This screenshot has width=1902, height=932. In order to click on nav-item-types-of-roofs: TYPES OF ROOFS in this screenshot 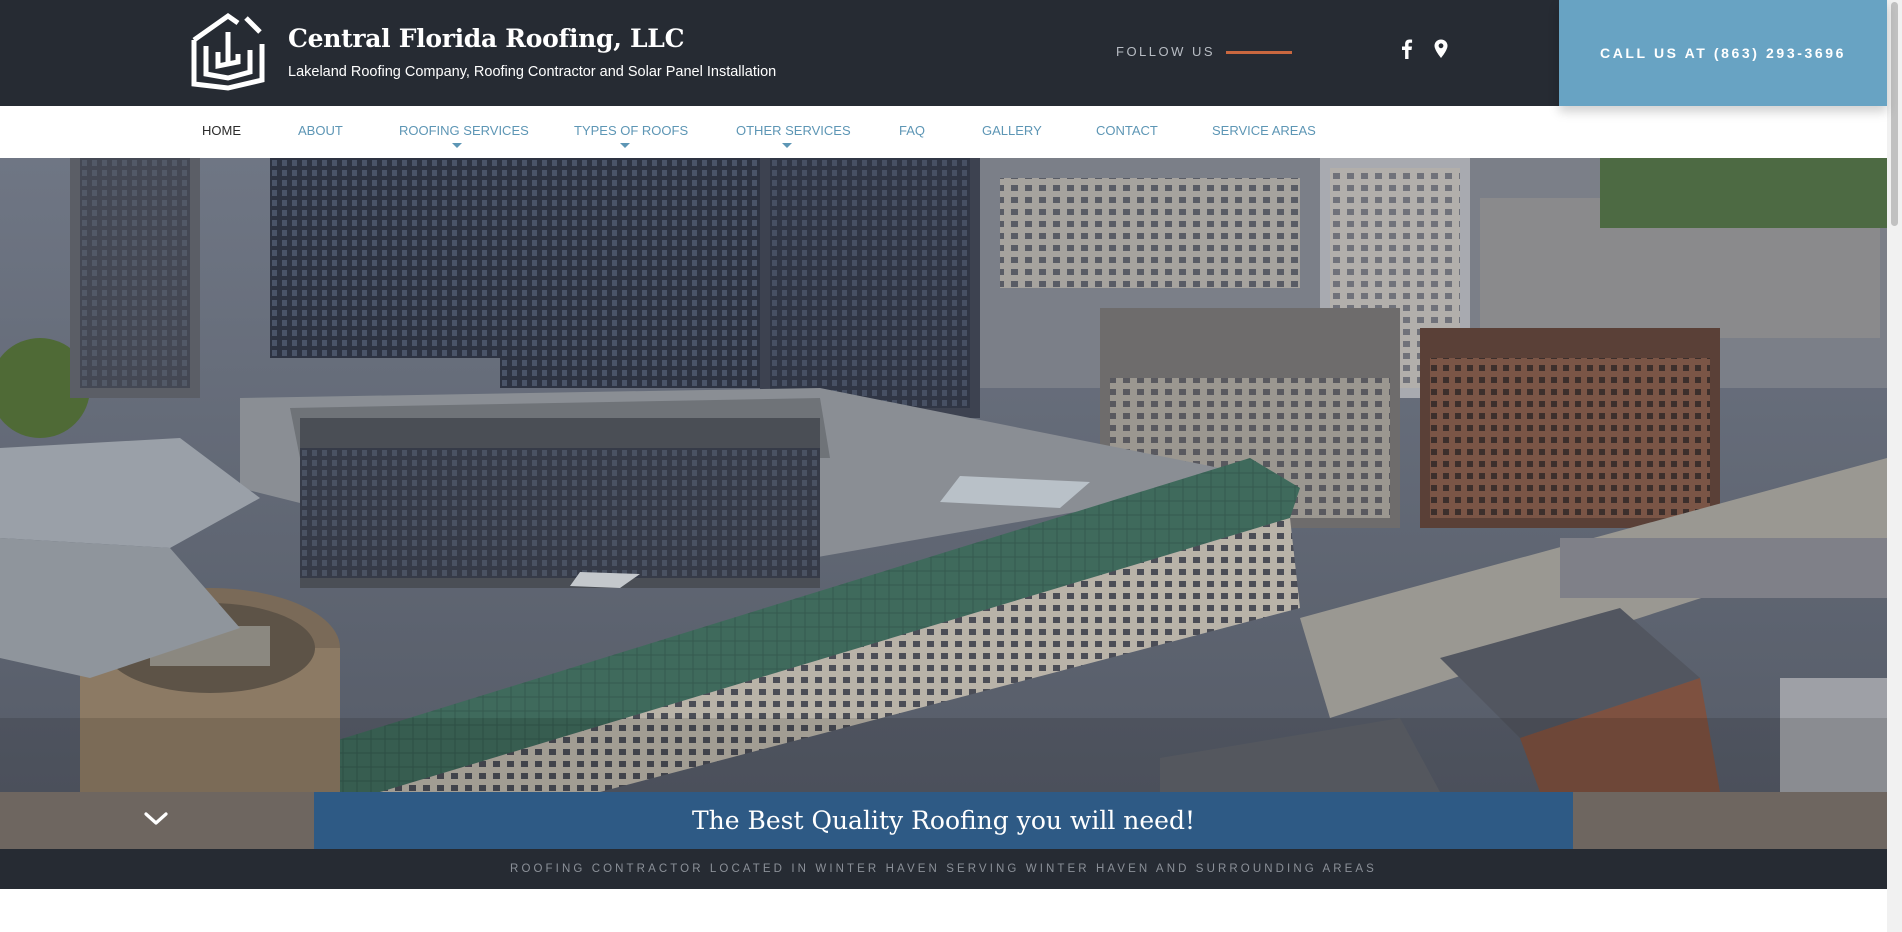, I will do `click(631, 130)`.